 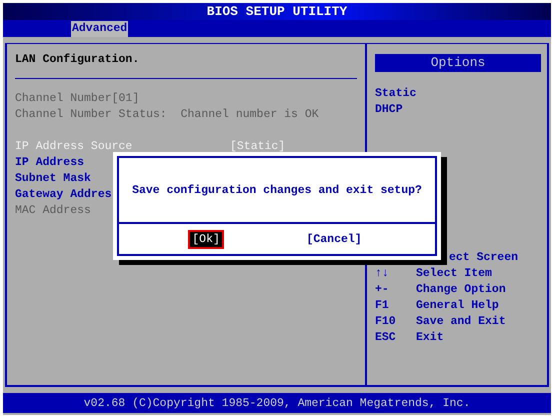 I want to click on key-action: Select Item, so click(x=454, y=274).